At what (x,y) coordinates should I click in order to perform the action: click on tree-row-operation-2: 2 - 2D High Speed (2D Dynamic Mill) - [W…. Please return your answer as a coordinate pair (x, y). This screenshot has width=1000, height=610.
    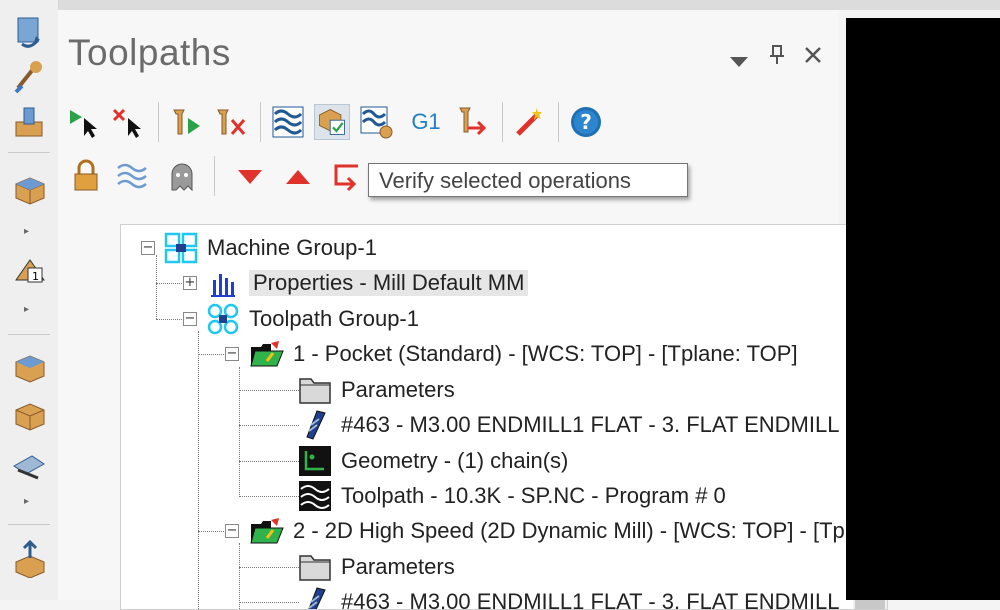
    Looking at the image, I should click on (568, 531).